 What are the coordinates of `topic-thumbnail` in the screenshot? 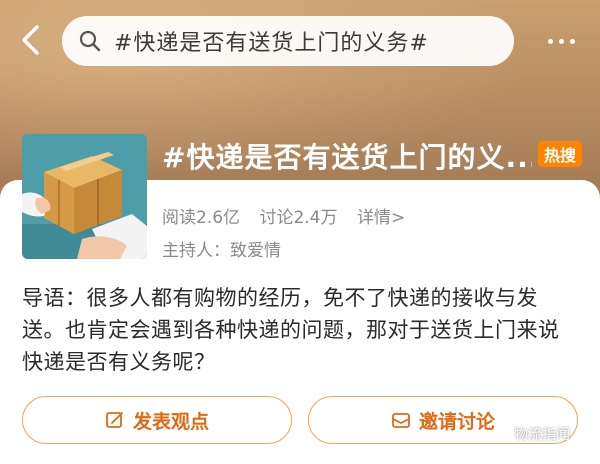 It's located at (84, 196).